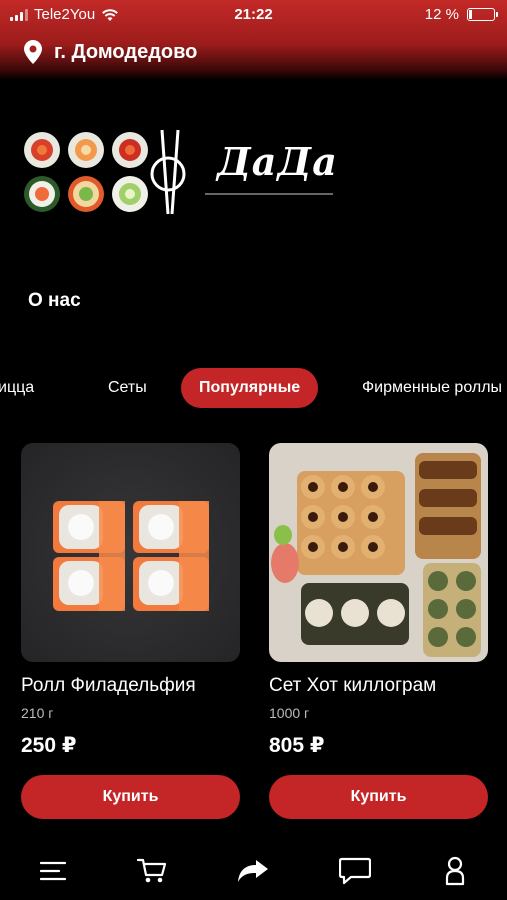 The height and width of the screenshot is (900, 507). I want to click on product-weight: 210 г, so click(37, 713).